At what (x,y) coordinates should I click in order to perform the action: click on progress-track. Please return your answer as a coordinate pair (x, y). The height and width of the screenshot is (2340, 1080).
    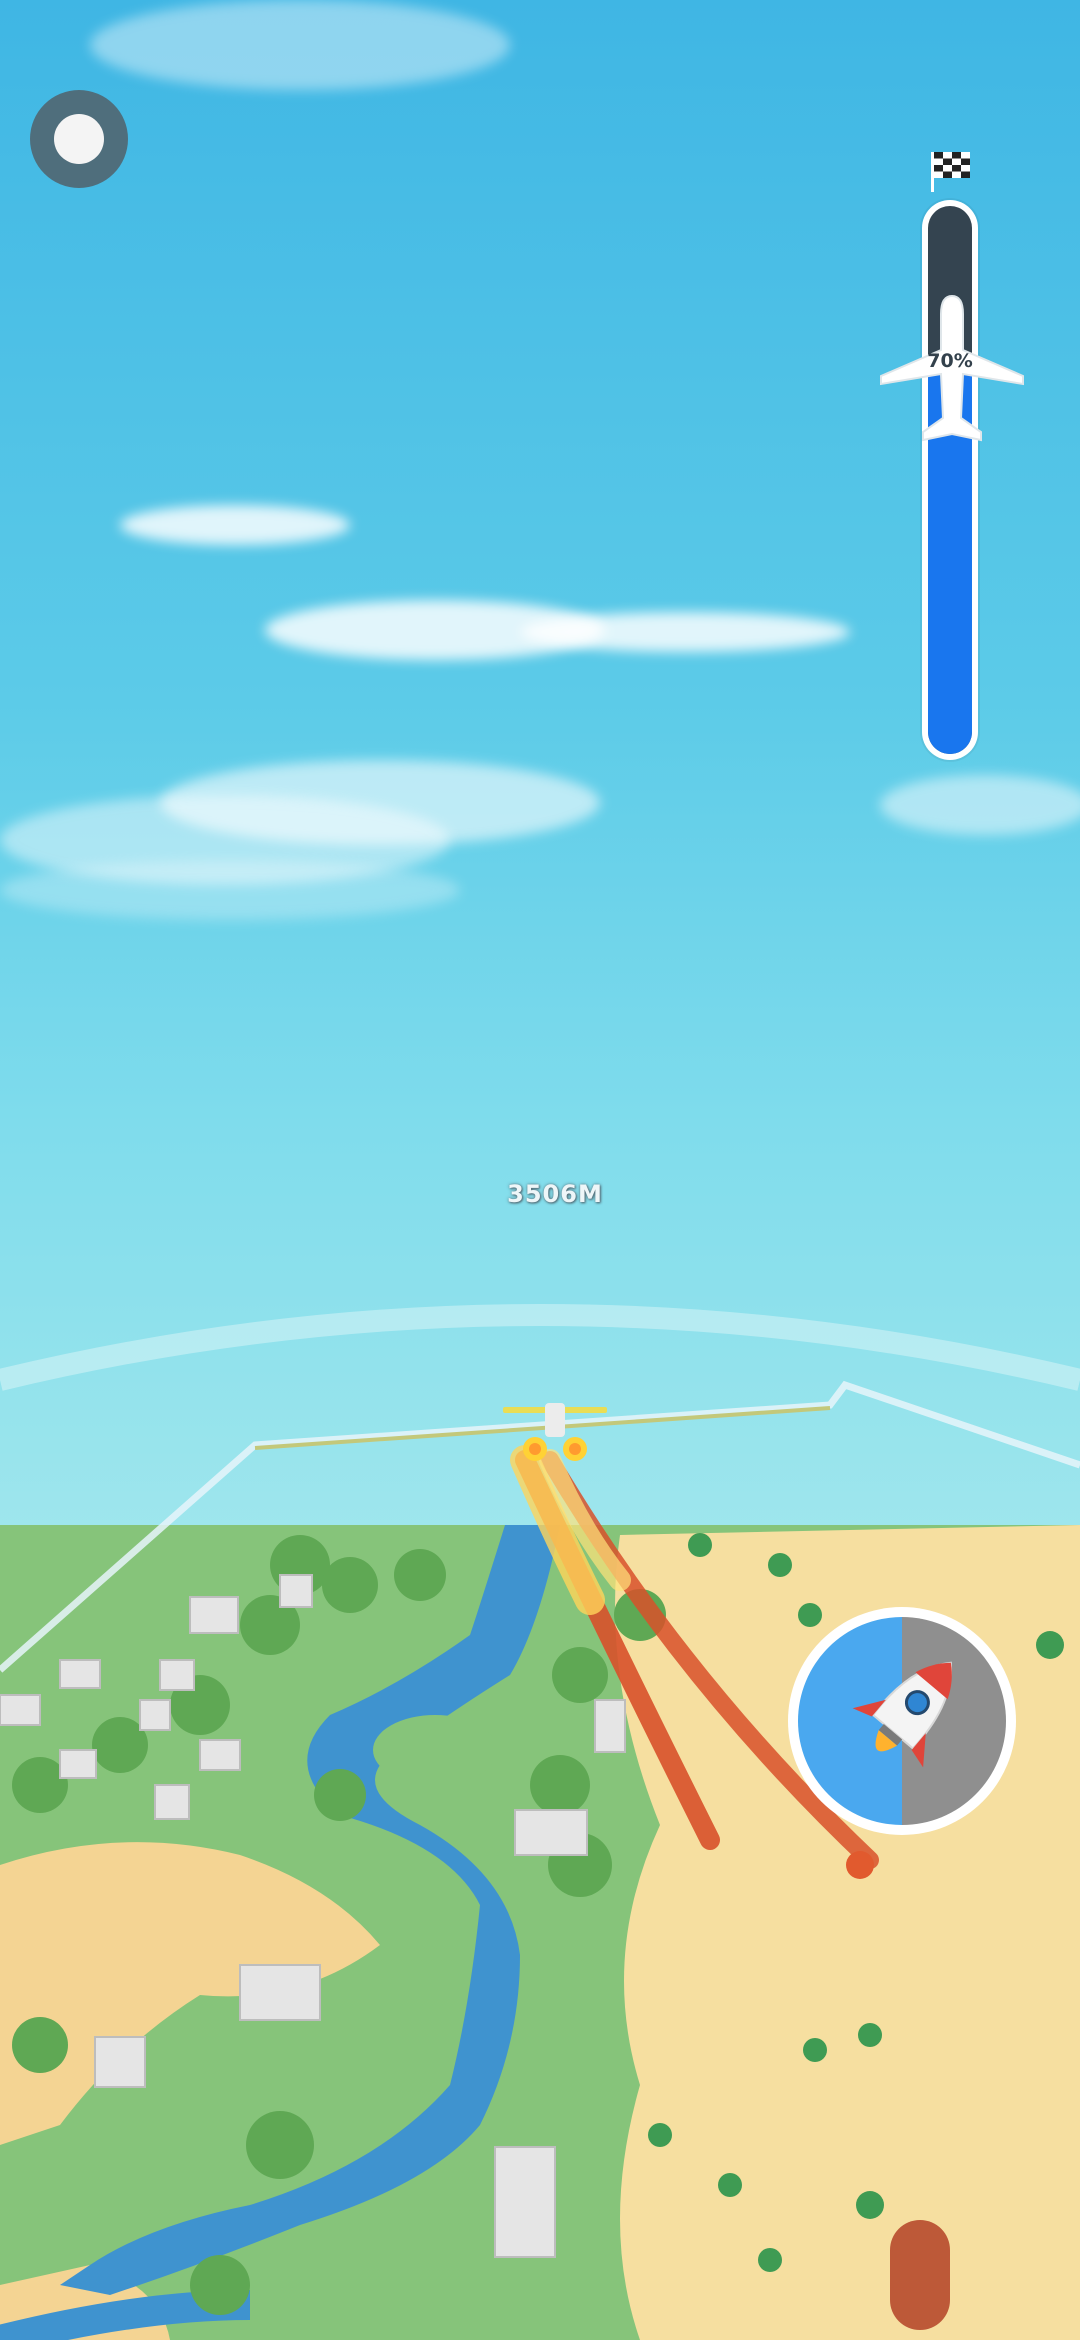
    Looking at the image, I should click on (950, 480).